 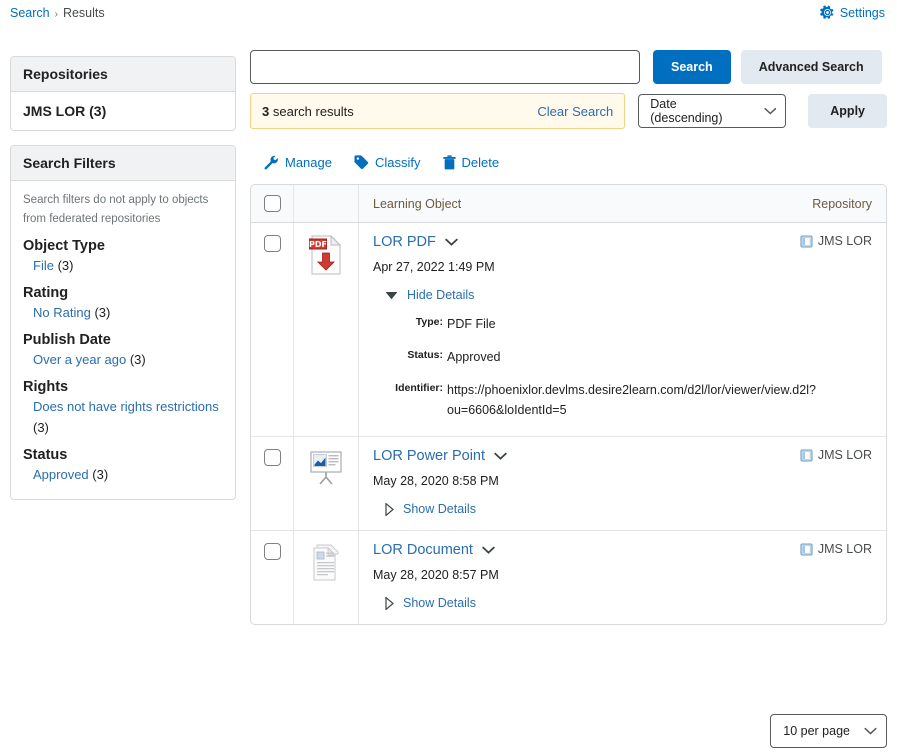 What do you see at coordinates (45, 454) in the screenshot?
I see `filter-group-status: Status` at bounding box center [45, 454].